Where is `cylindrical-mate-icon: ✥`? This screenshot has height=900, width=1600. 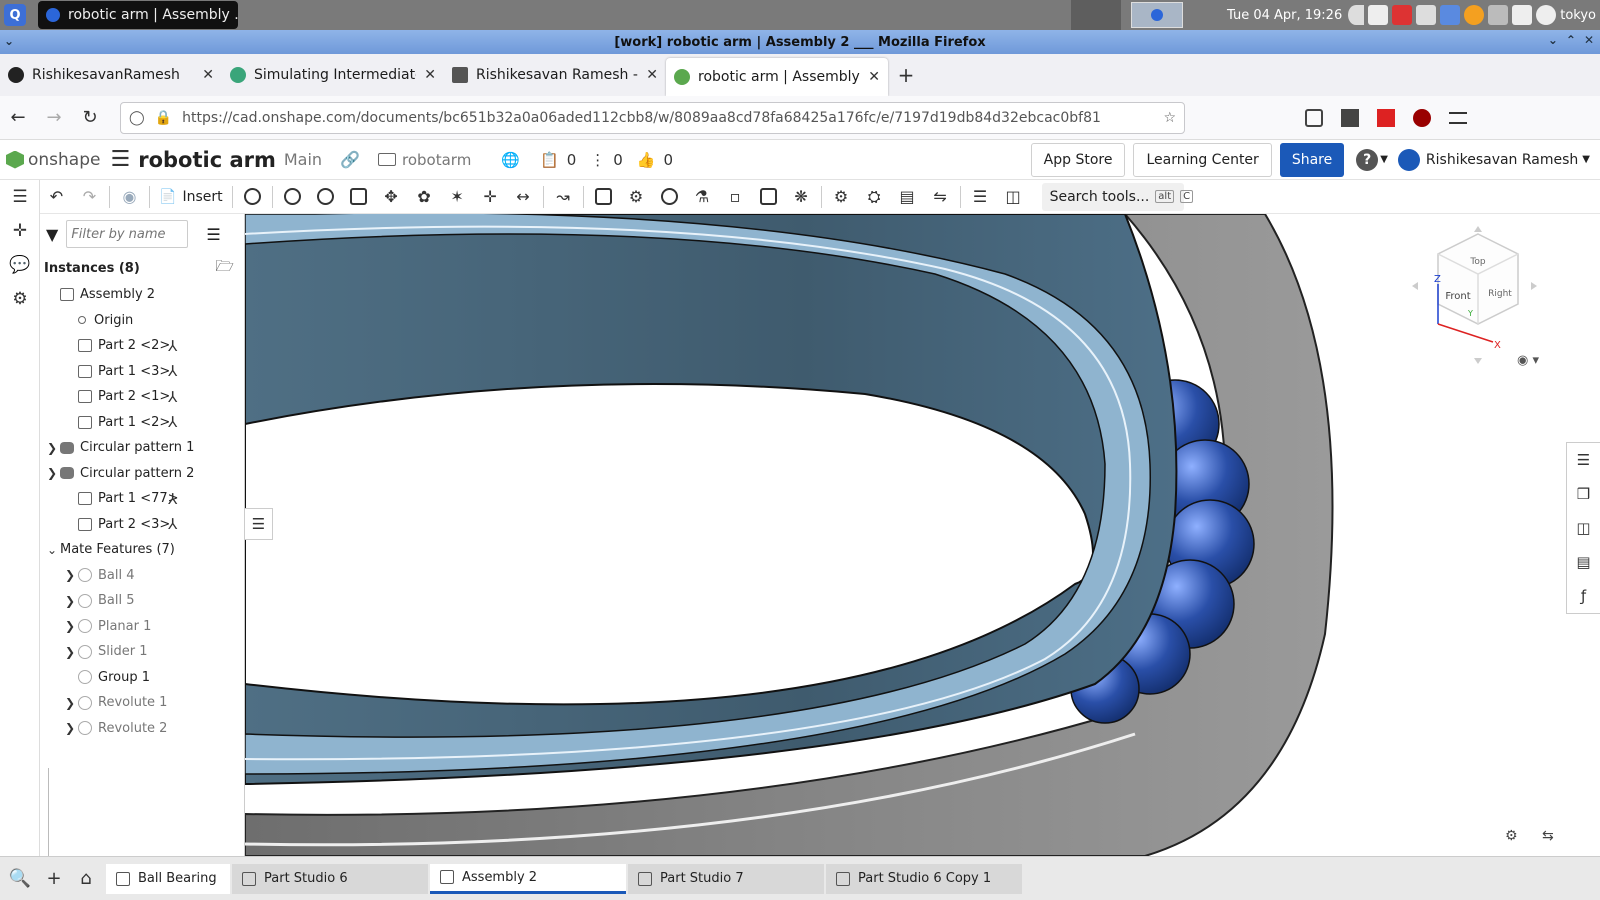
cylindrical-mate-icon: ✥ is located at coordinates (391, 197).